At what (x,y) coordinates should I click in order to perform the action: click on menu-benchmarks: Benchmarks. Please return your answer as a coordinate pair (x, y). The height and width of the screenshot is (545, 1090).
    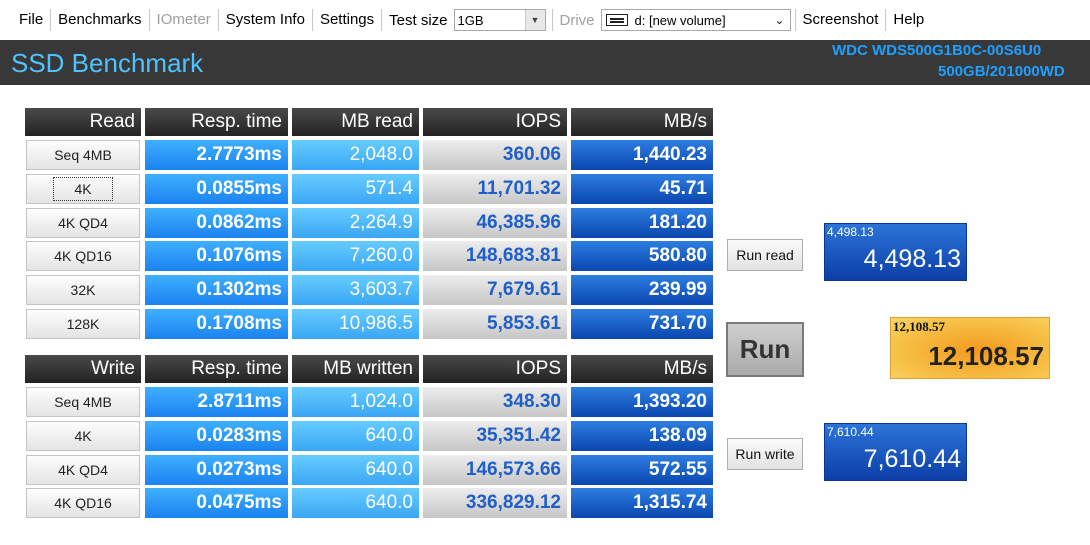
    Looking at the image, I should click on (99, 20).